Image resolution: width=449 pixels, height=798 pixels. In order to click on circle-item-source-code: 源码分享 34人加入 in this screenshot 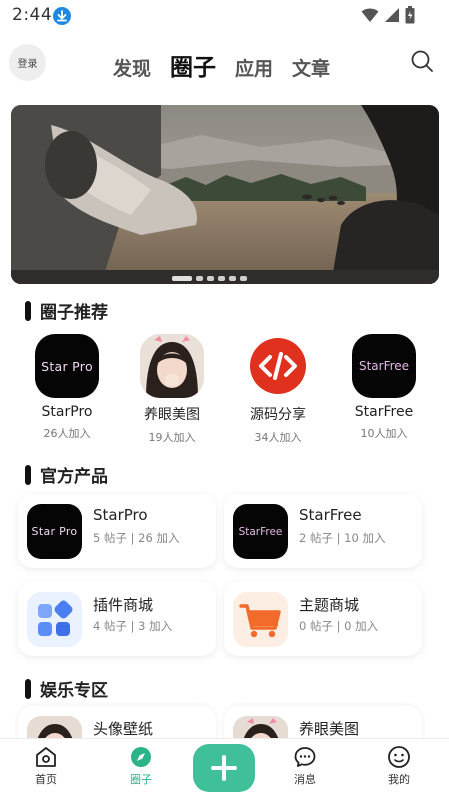, I will do `click(278, 389)`.